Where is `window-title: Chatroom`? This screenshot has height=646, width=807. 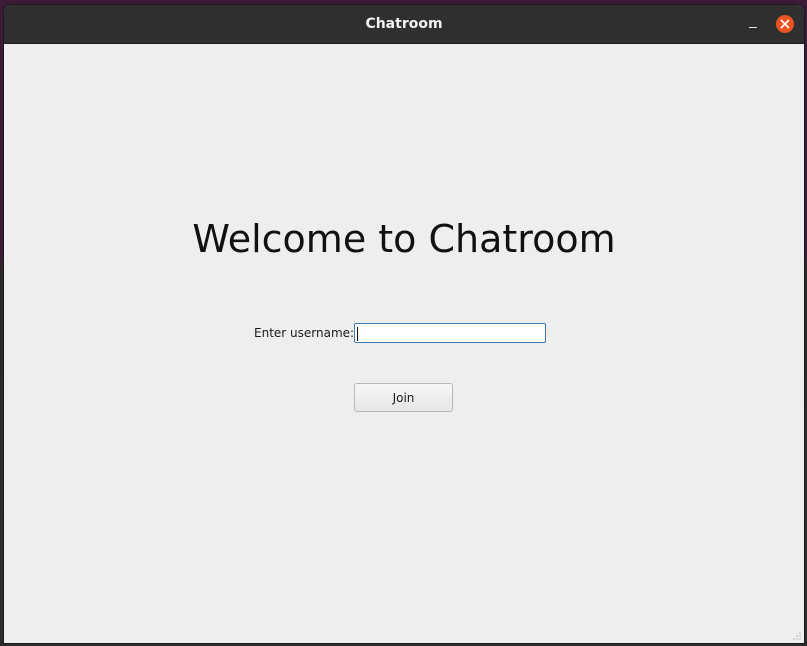 window-title: Chatroom is located at coordinates (404, 24).